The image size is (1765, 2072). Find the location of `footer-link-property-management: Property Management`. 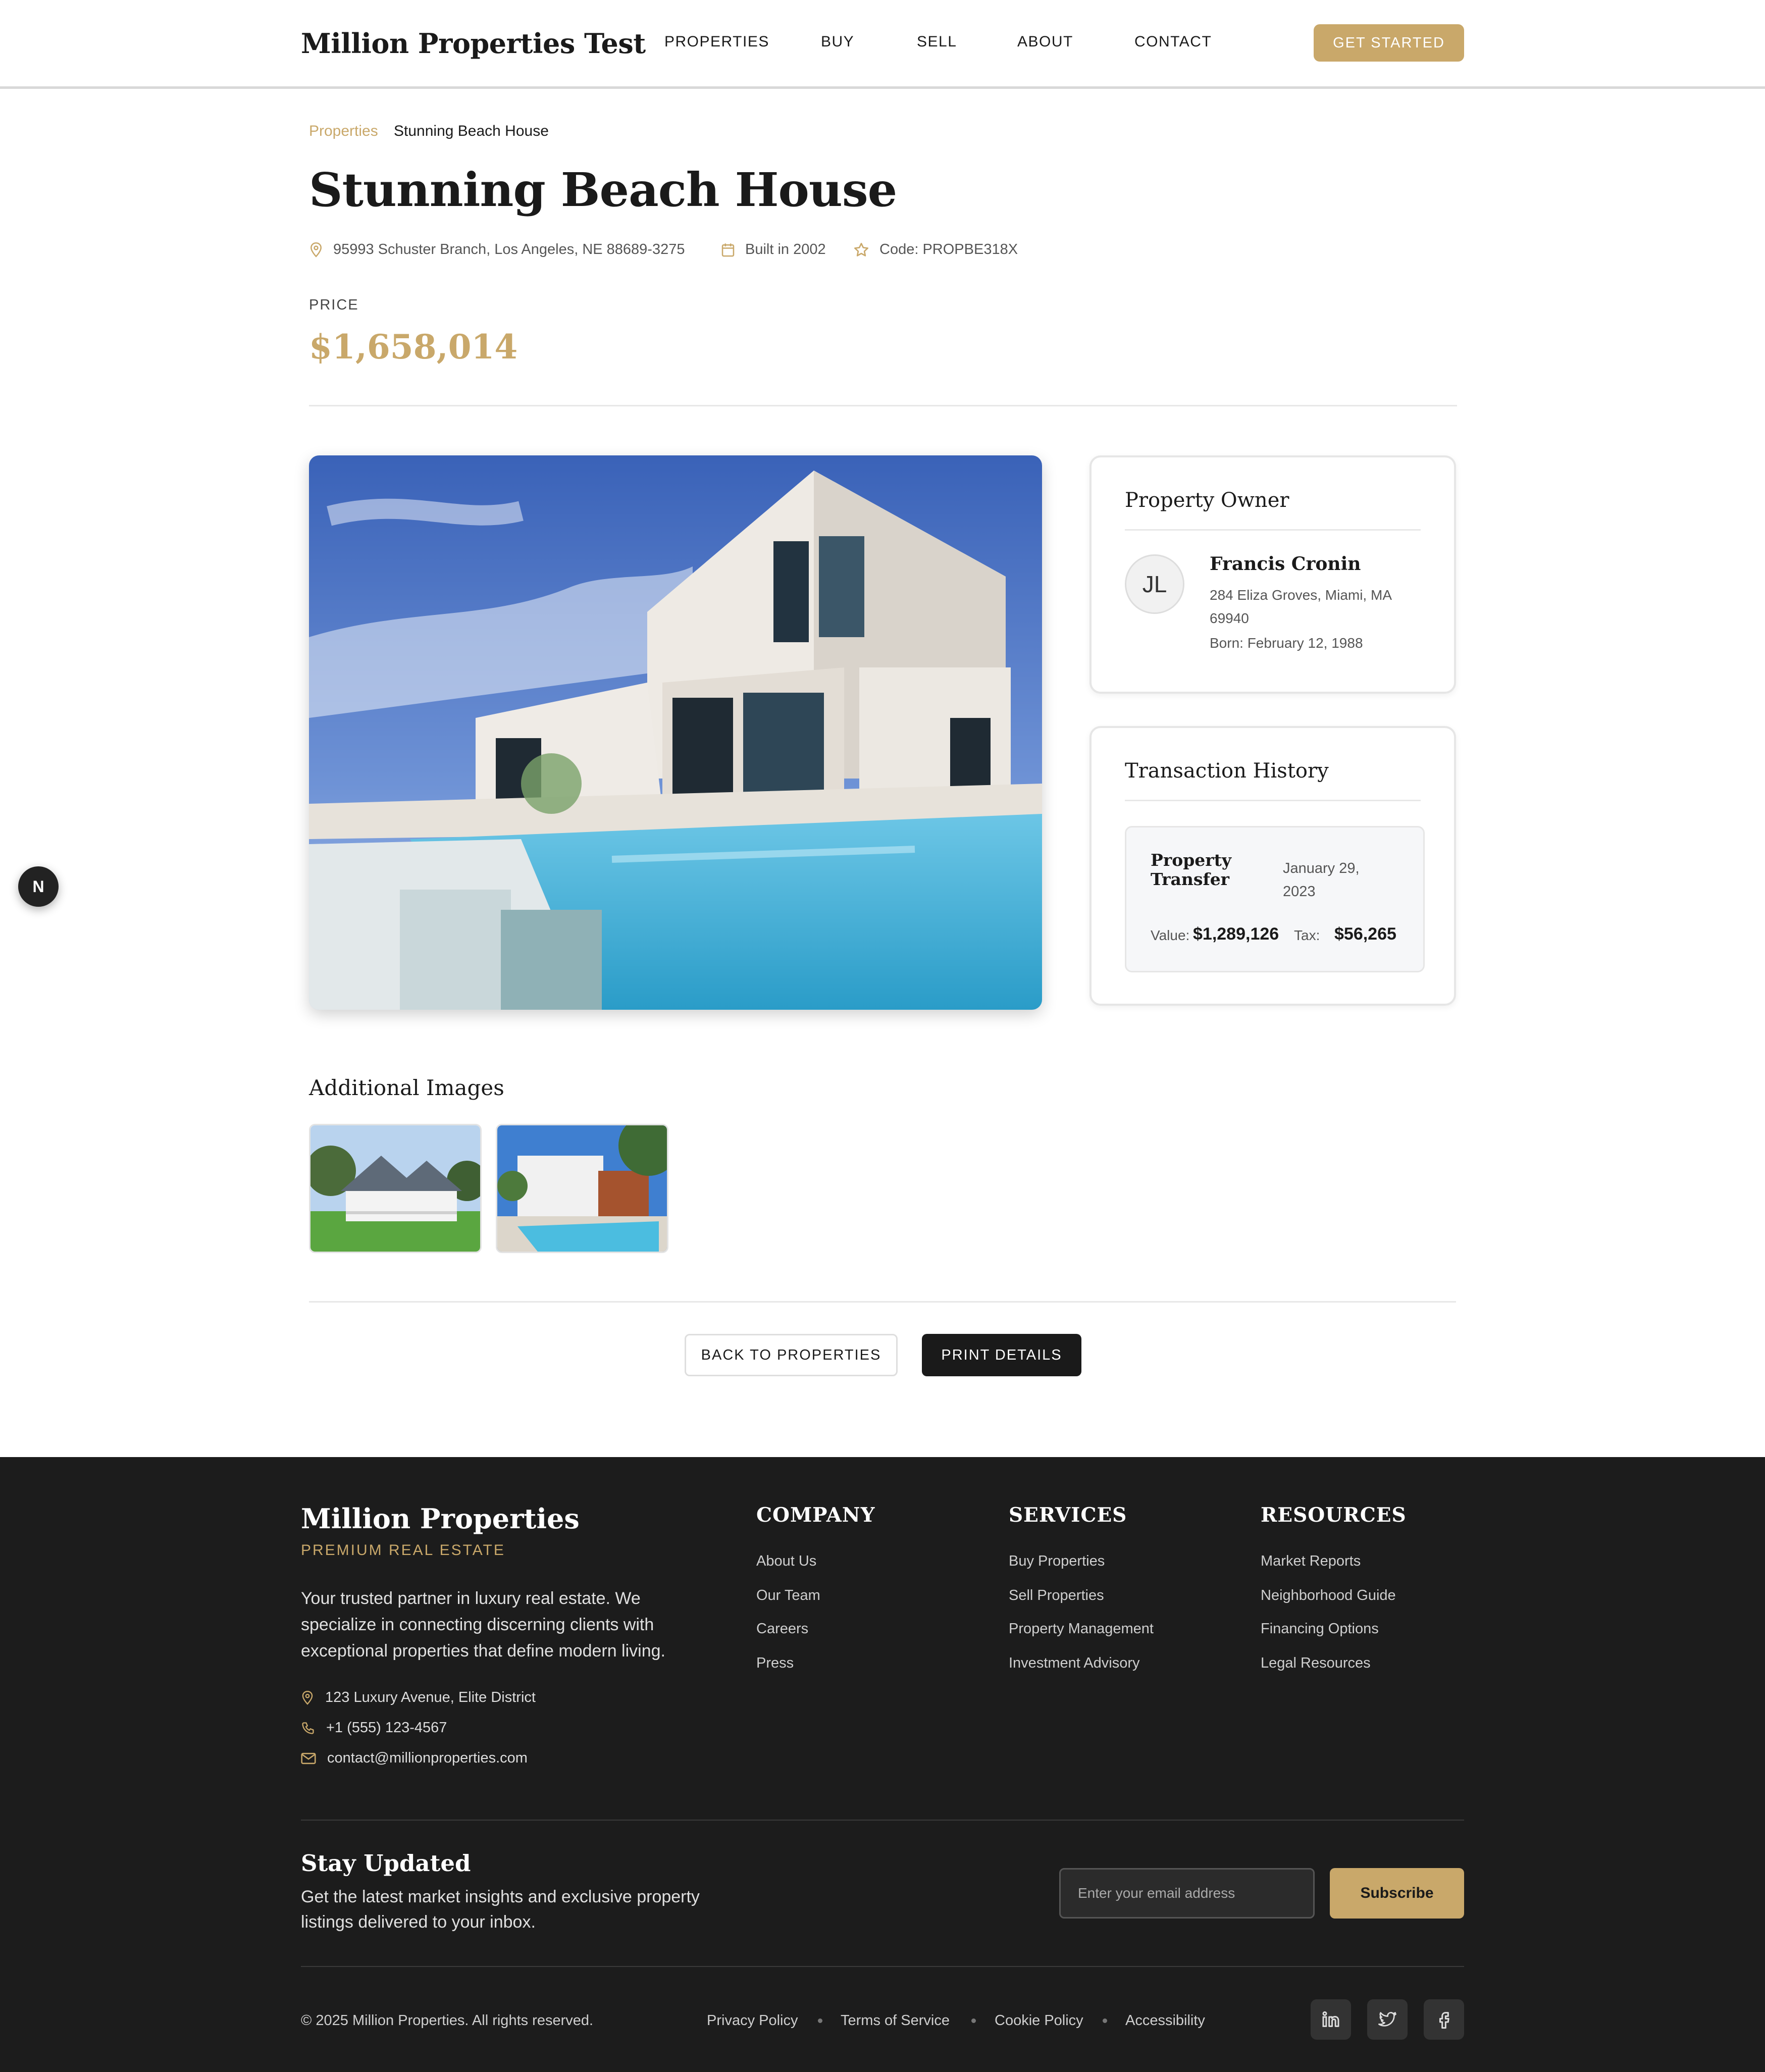

footer-link-property-management: Property Management is located at coordinates (1081, 1629).